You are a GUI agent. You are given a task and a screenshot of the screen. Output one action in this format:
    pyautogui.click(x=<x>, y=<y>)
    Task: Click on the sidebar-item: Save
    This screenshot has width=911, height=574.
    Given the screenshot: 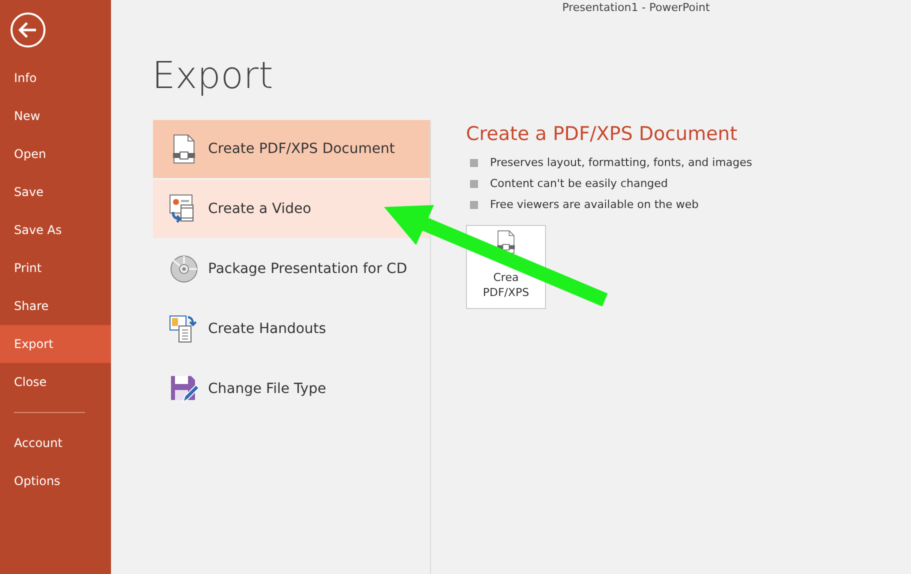 What is the action you would take?
    pyautogui.click(x=55, y=192)
    